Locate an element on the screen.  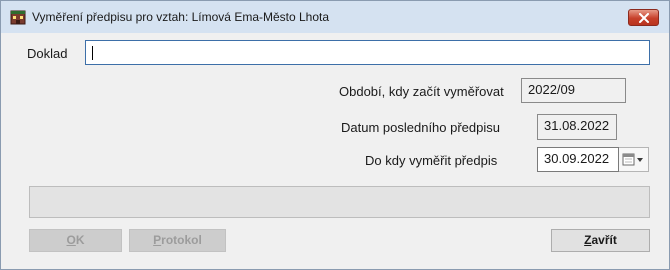
progress-bar is located at coordinates (339, 202).